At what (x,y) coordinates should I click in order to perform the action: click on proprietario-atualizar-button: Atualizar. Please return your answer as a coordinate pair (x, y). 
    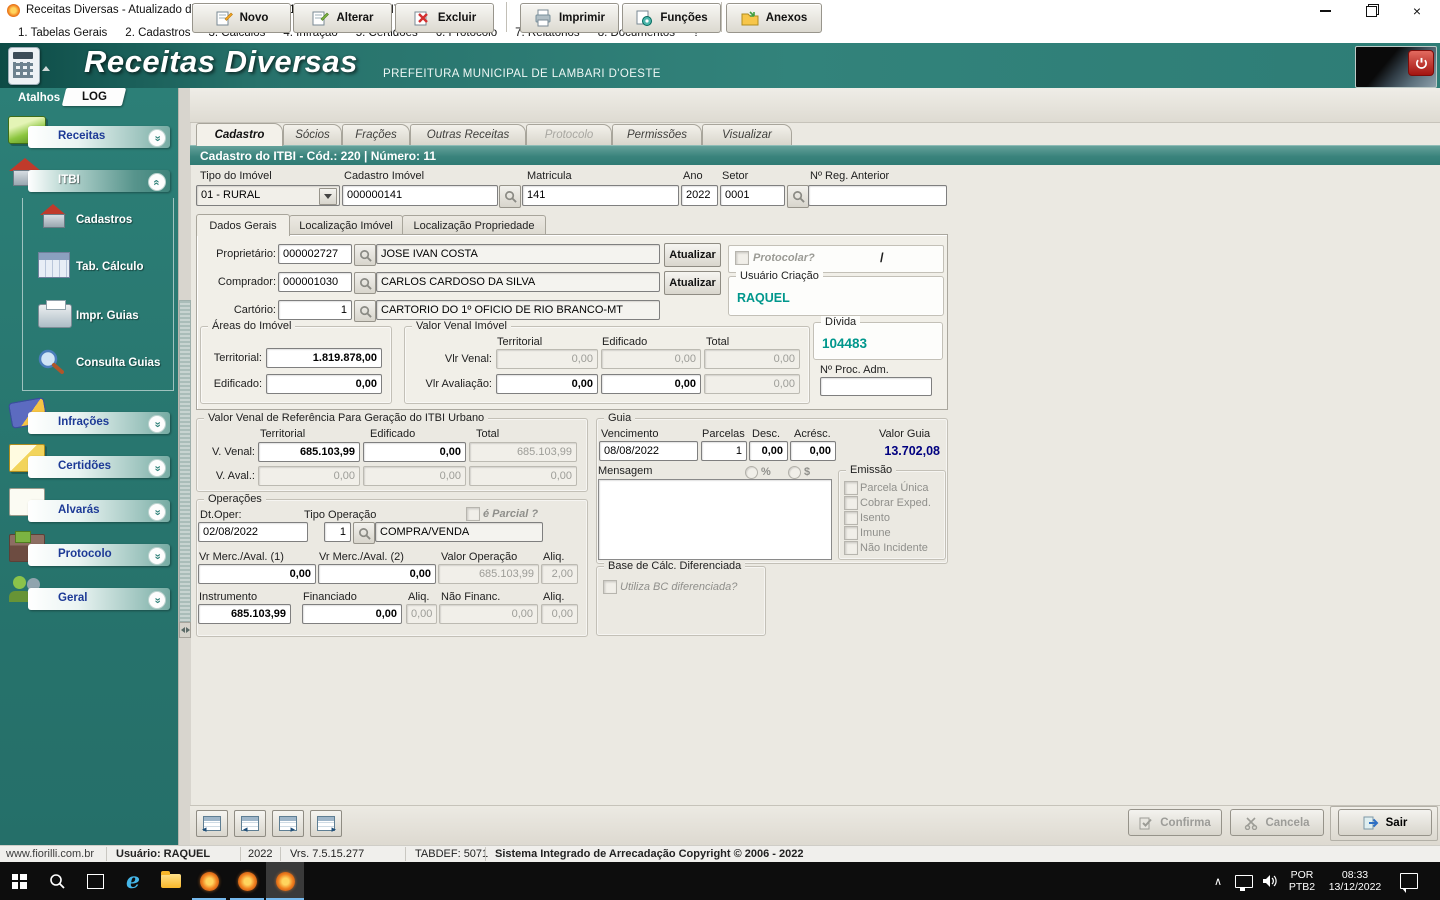
    Looking at the image, I should click on (692, 255).